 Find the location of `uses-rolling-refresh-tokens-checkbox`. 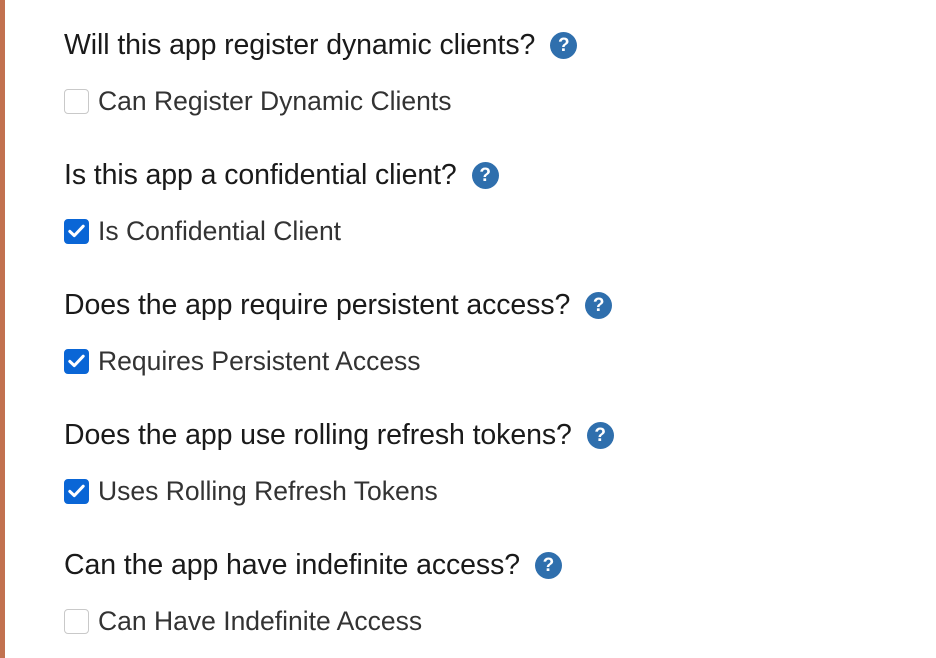

uses-rolling-refresh-tokens-checkbox is located at coordinates (76, 491).